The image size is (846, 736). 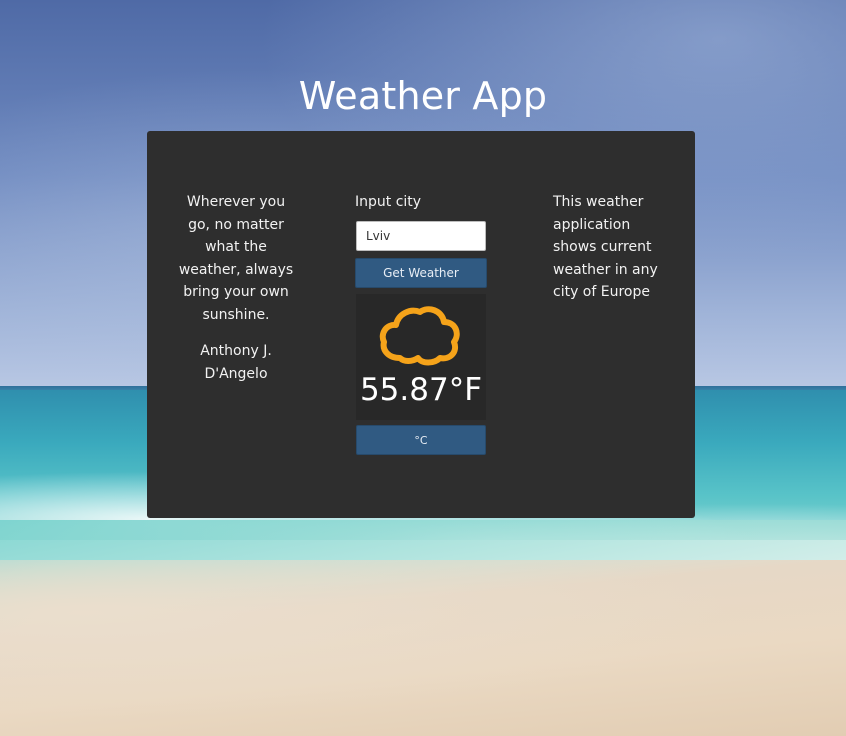 What do you see at coordinates (236, 362) in the screenshot?
I see `quote-author: Anthony J. D'Angelo` at bounding box center [236, 362].